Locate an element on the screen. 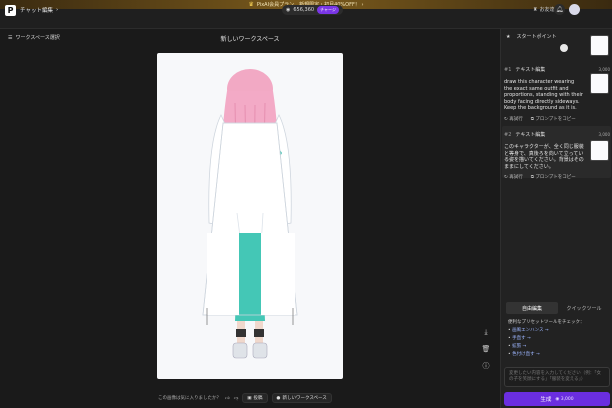  post-label: 投稿 is located at coordinates (258, 398).